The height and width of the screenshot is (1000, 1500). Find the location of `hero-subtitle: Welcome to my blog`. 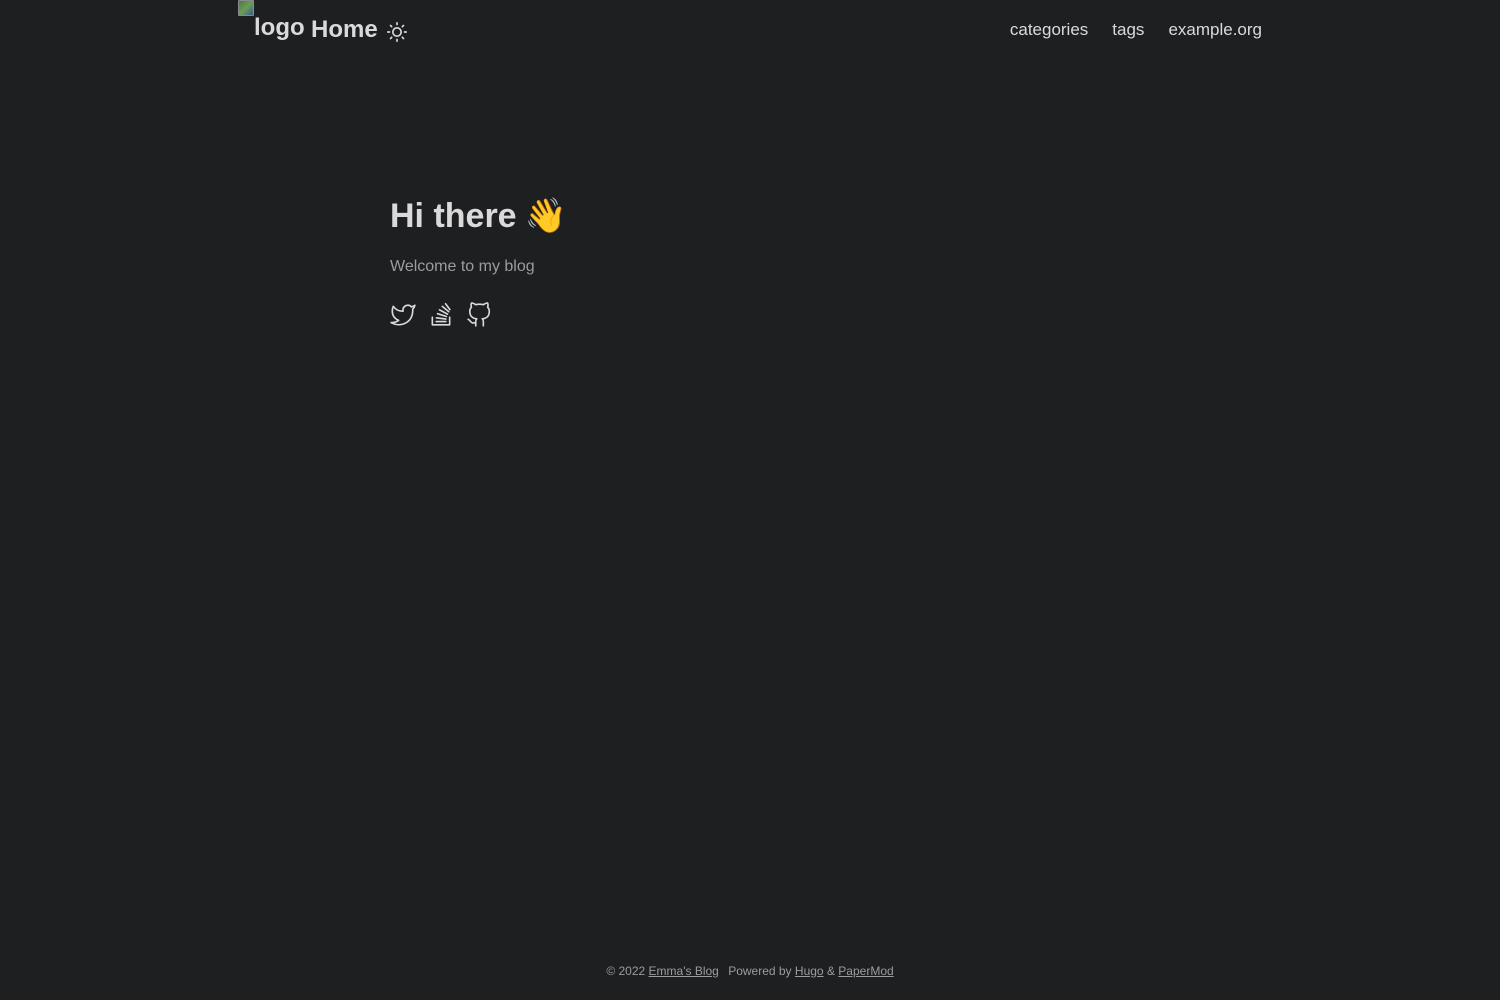

hero-subtitle: Welcome to my blog is located at coordinates (462, 266).